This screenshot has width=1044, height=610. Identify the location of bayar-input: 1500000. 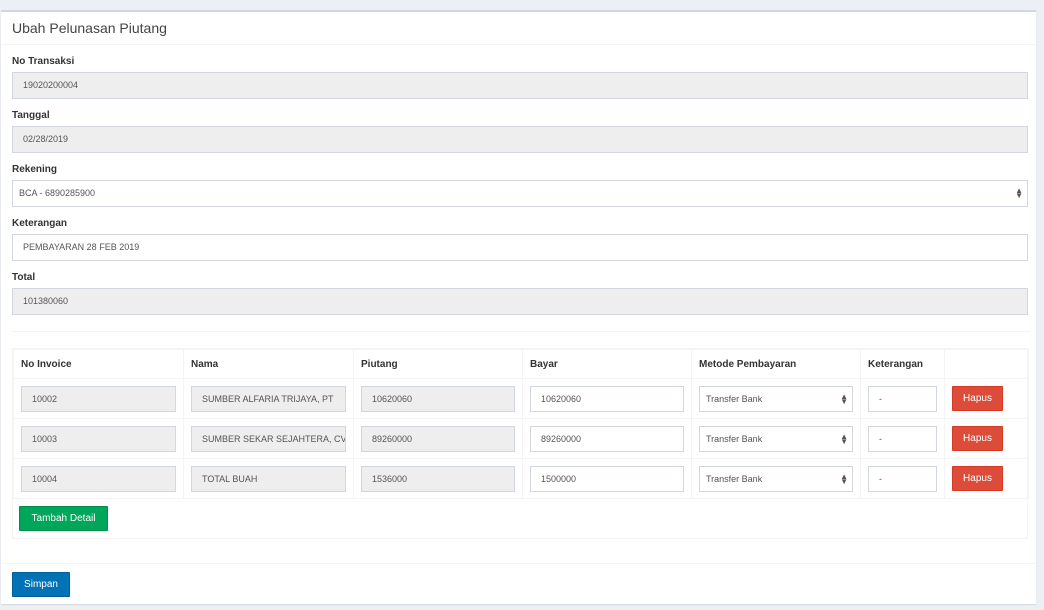
(607, 478).